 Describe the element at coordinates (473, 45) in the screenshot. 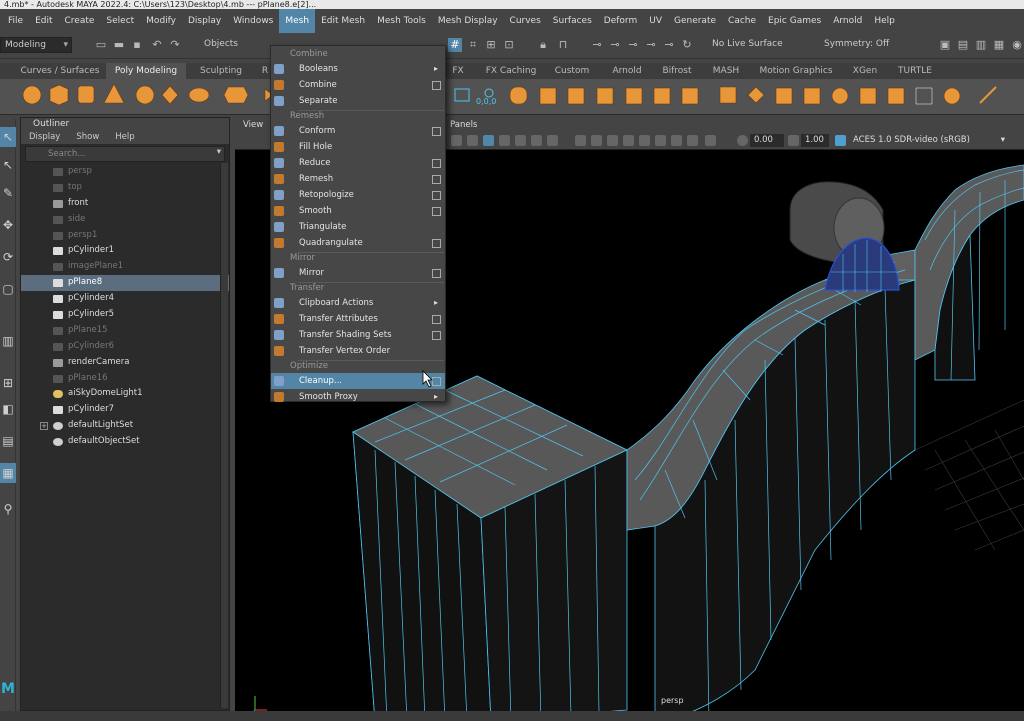

I see `snap-curve-icon: ⌗` at that location.